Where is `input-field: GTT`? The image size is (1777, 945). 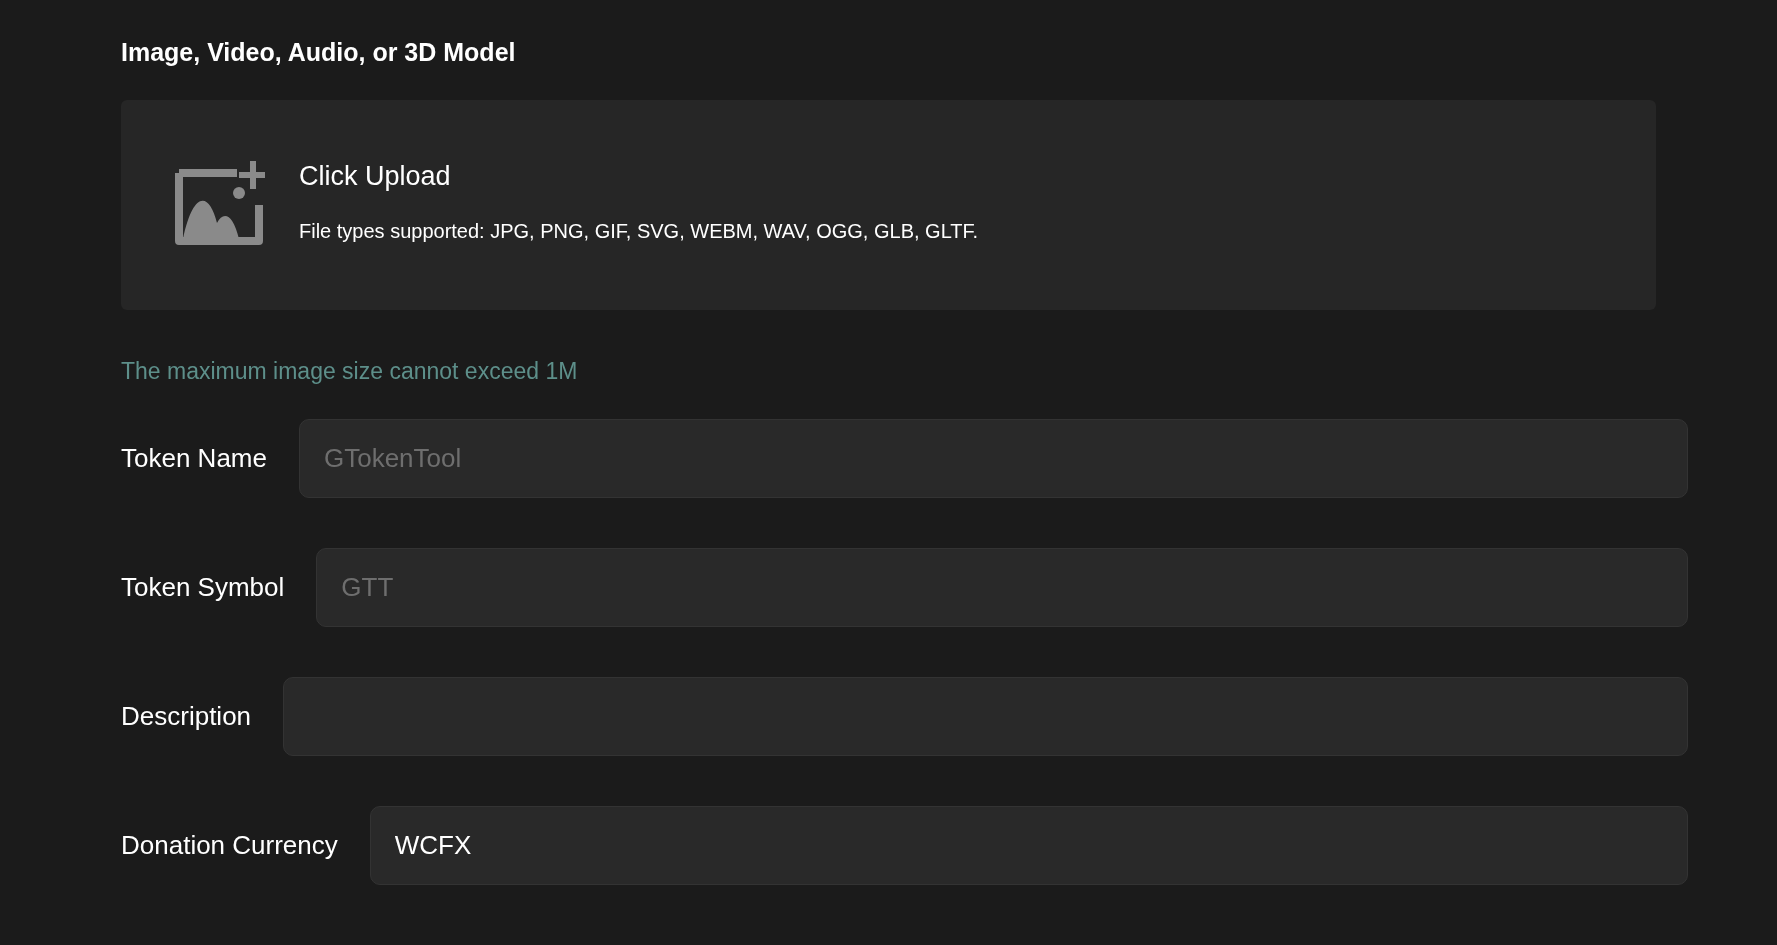 input-field: GTT is located at coordinates (1002, 587).